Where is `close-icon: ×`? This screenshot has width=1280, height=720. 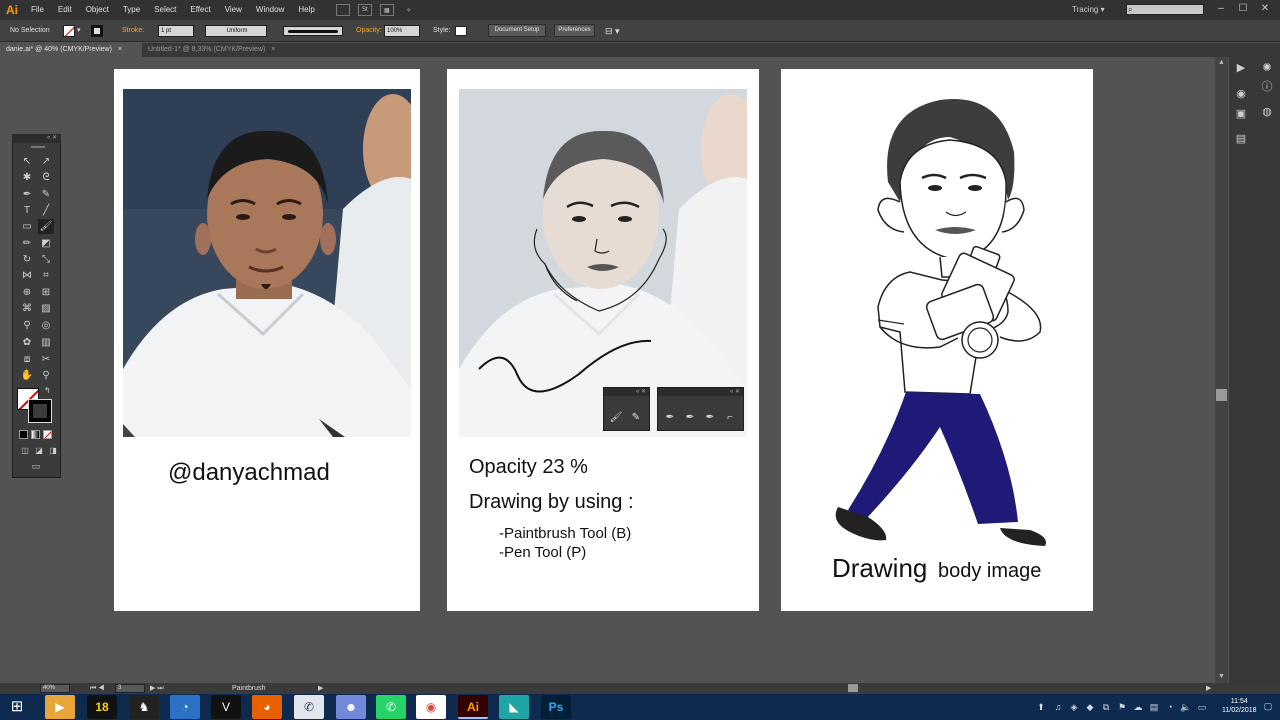 close-icon: × is located at coordinates (273, 49).